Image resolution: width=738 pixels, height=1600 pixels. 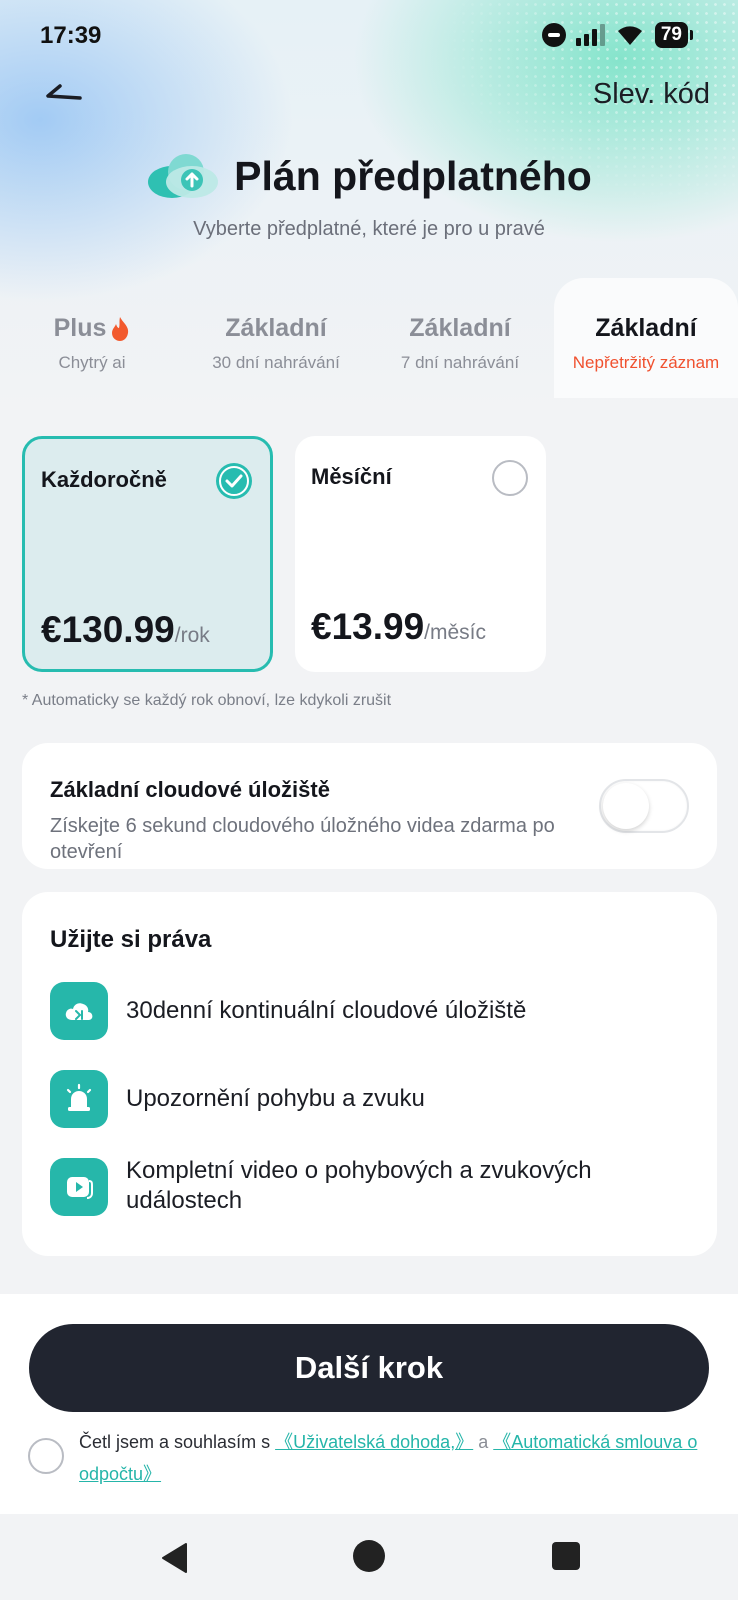 I want to click on system-navigation-bar, so click(x=369, y=1557).